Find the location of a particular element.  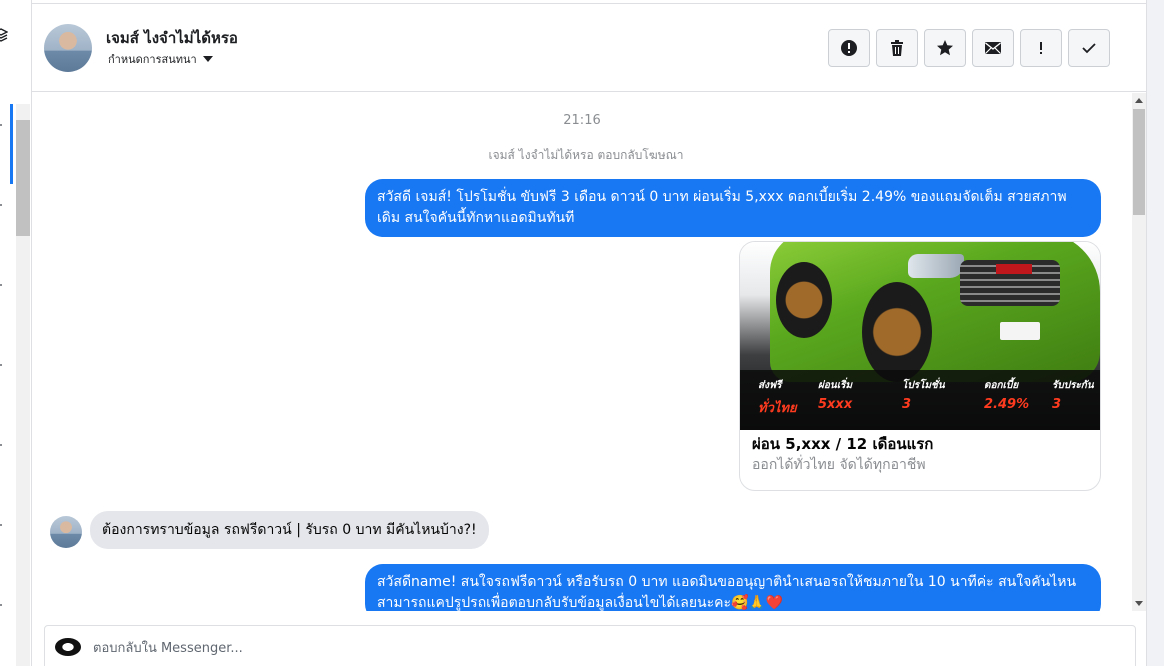

promo-item: โปรโมชั่น 3 is located at coordinates (923, 396).